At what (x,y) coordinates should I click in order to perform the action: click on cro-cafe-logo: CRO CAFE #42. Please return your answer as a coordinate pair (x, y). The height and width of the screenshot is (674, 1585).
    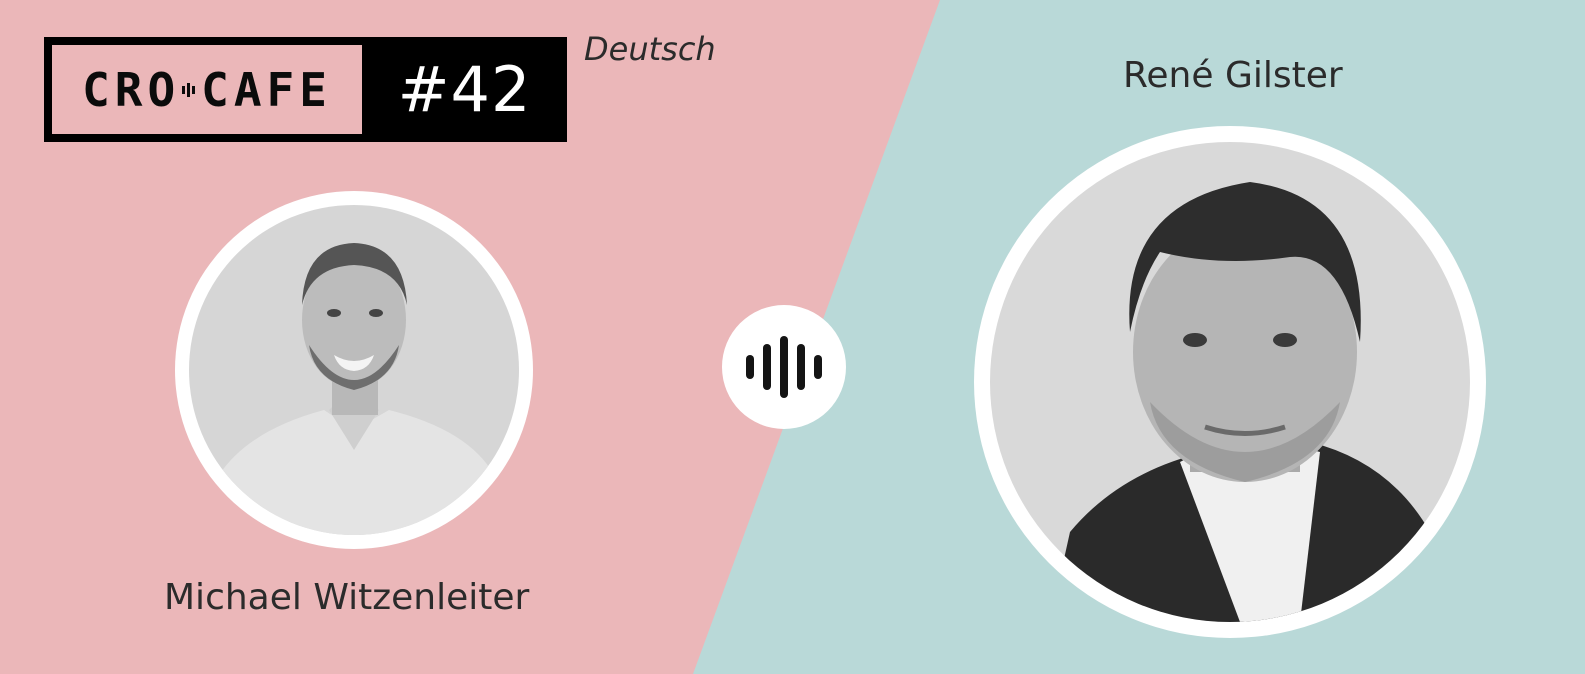
    Looking at the image, I should click on (305, 89).